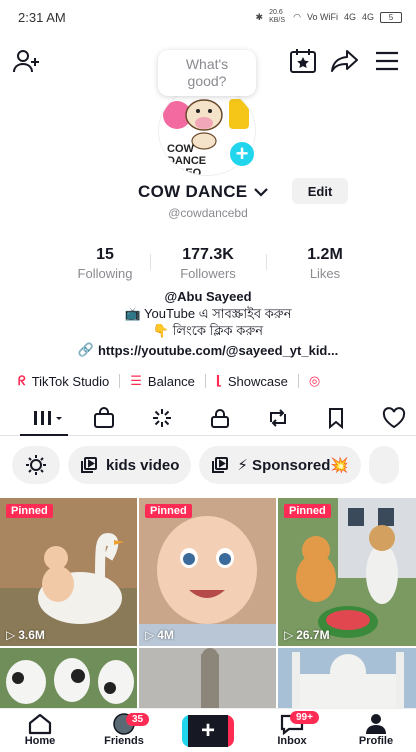  I want to click on tab-favorites, so click(336, 418).